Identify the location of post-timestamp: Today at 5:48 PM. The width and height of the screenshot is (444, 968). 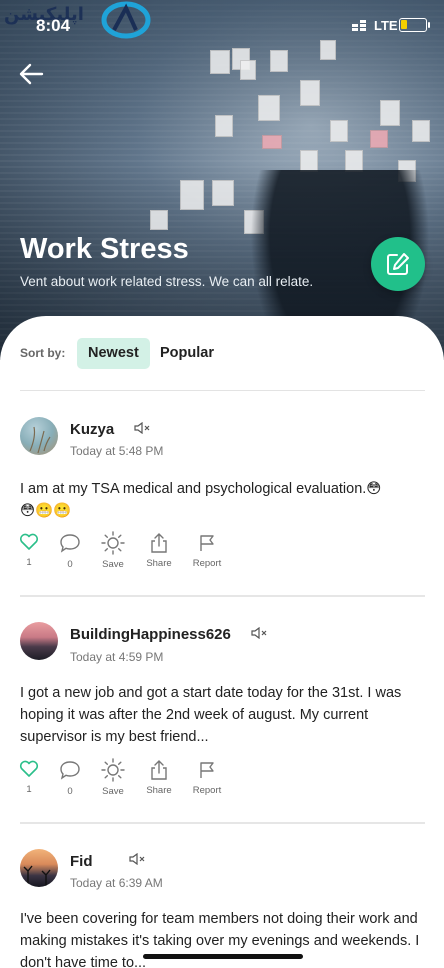
(117, 451).